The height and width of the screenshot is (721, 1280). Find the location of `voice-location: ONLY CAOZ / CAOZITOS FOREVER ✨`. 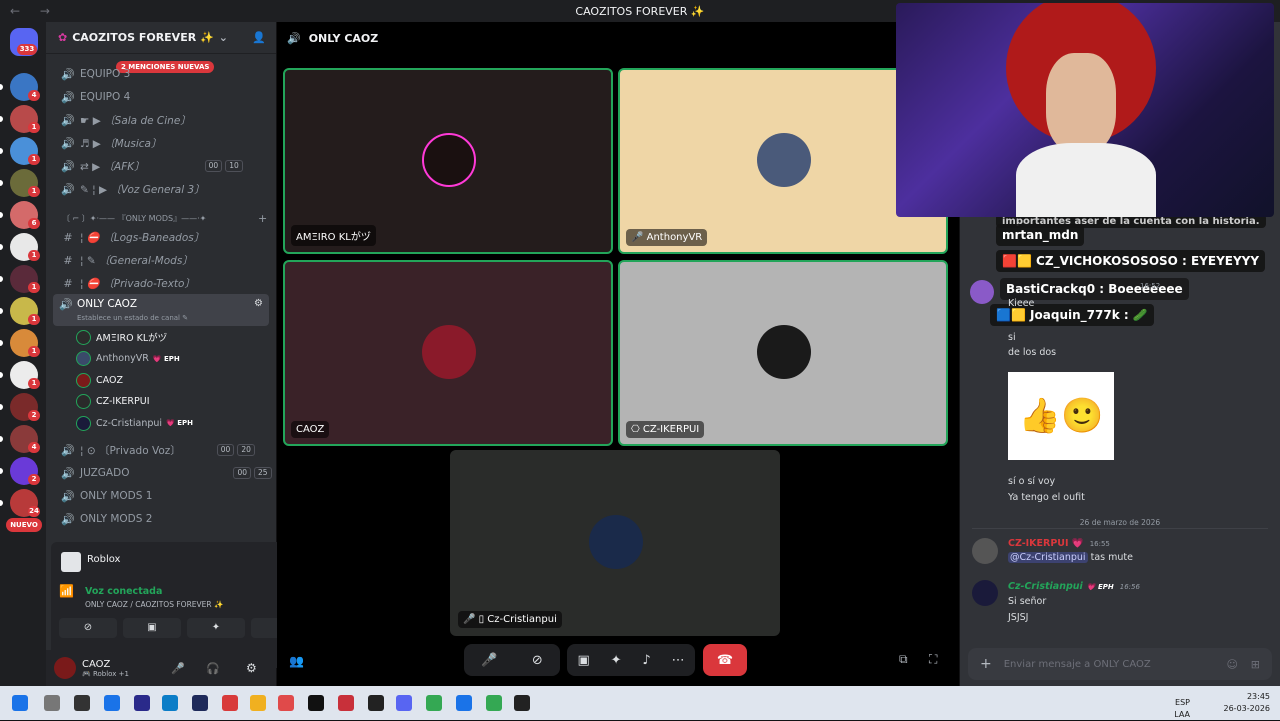

voice-location: ONLY CAOZ / CAOZITOS FOREVER ✨ is located at coordinates (154, 604).